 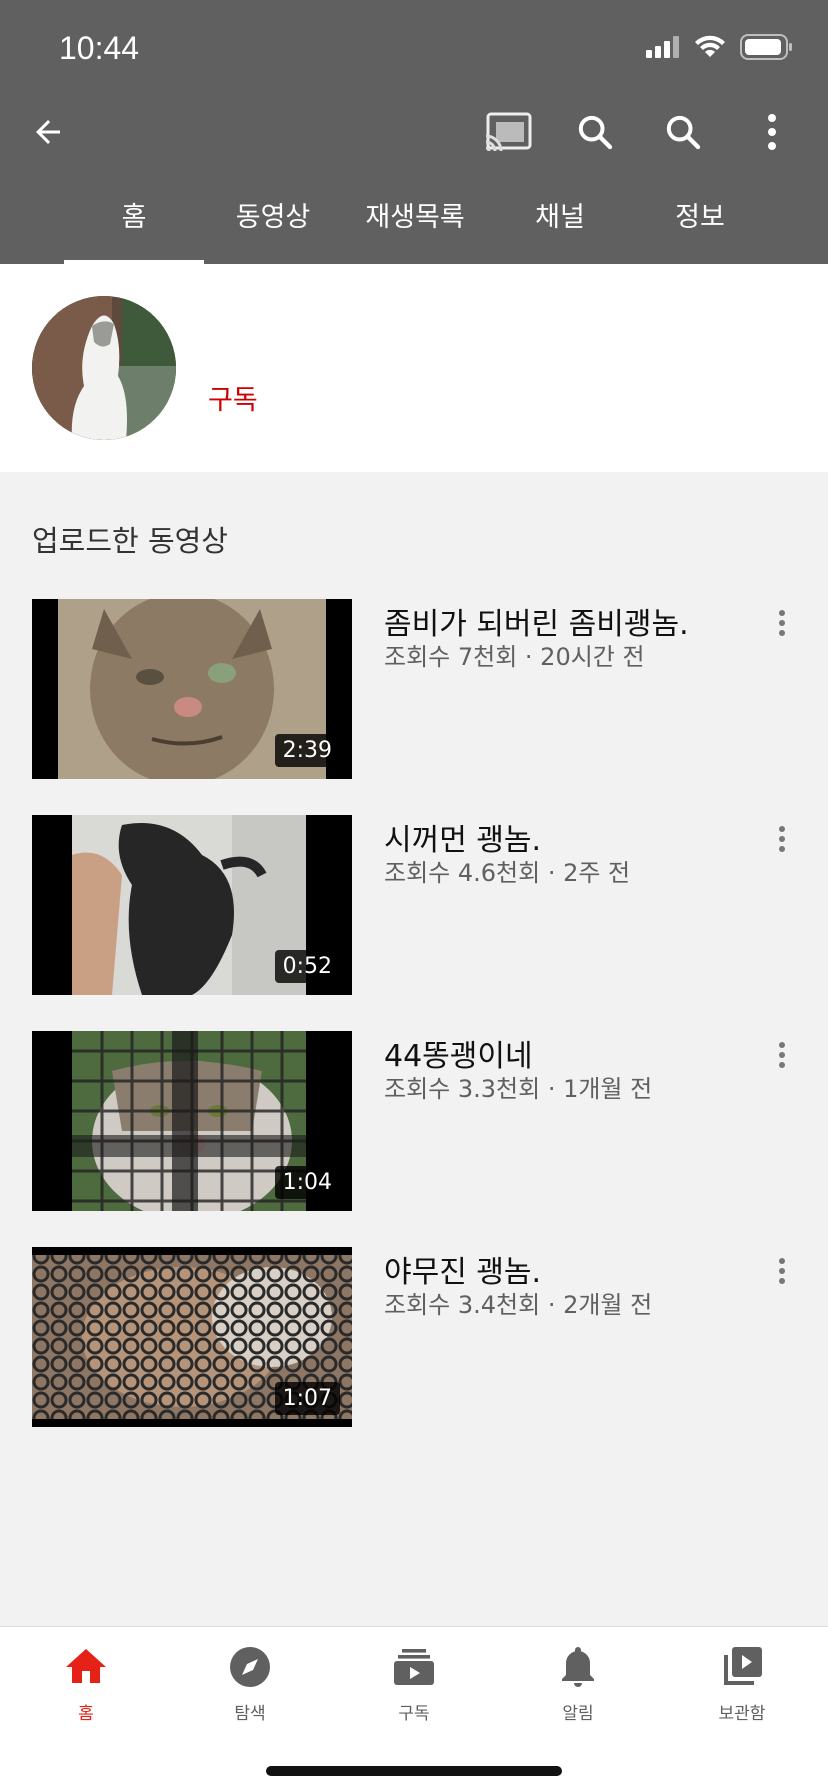 I want to click on nav-label: 보관함, so click(x=742, y=1714).